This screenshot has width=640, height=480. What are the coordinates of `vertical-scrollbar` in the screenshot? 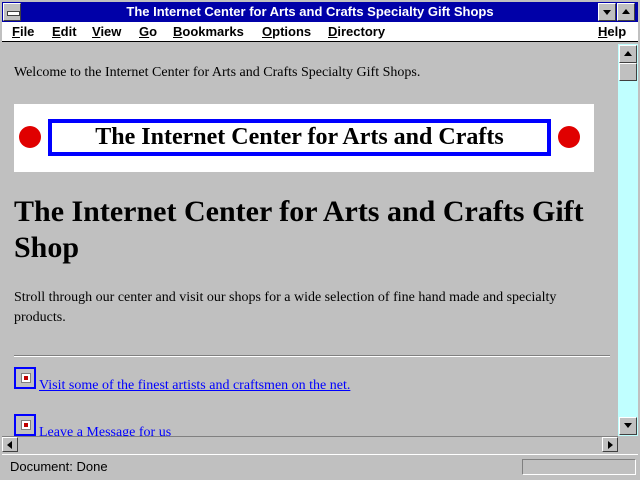 It's located at (628, 240).